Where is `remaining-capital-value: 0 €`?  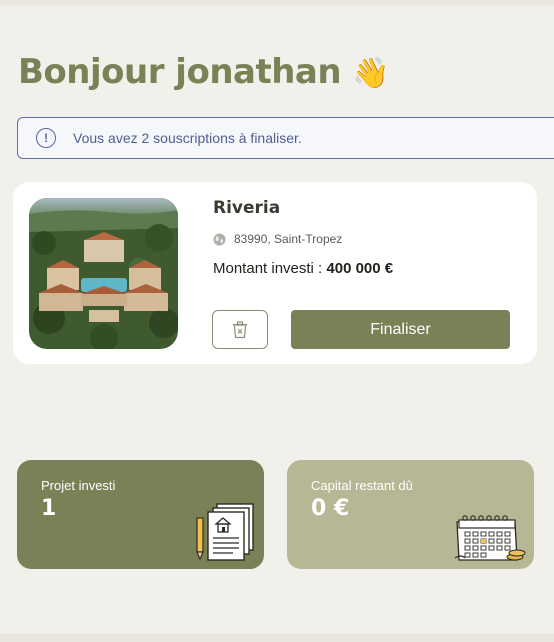 remaining-capital-value: 0 € is located at coordinates (330, 508).